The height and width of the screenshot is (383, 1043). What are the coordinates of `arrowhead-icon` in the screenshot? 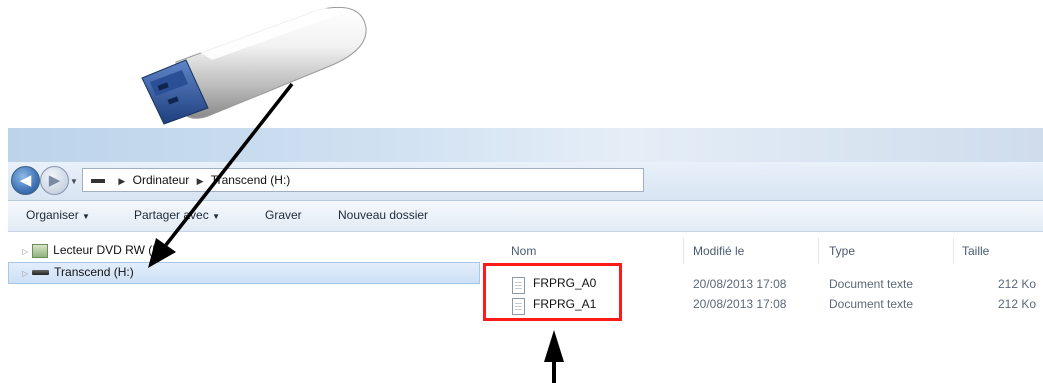 It's located at (554, 346).